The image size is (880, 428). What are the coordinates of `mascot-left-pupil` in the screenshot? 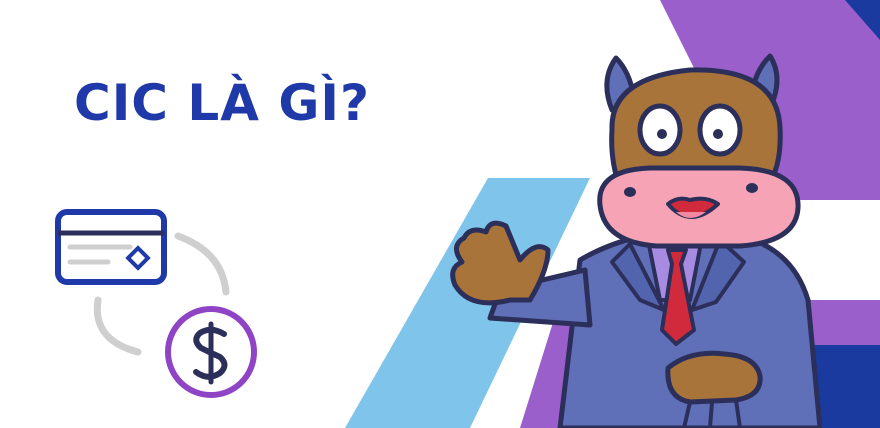 It's located at (662, 134).